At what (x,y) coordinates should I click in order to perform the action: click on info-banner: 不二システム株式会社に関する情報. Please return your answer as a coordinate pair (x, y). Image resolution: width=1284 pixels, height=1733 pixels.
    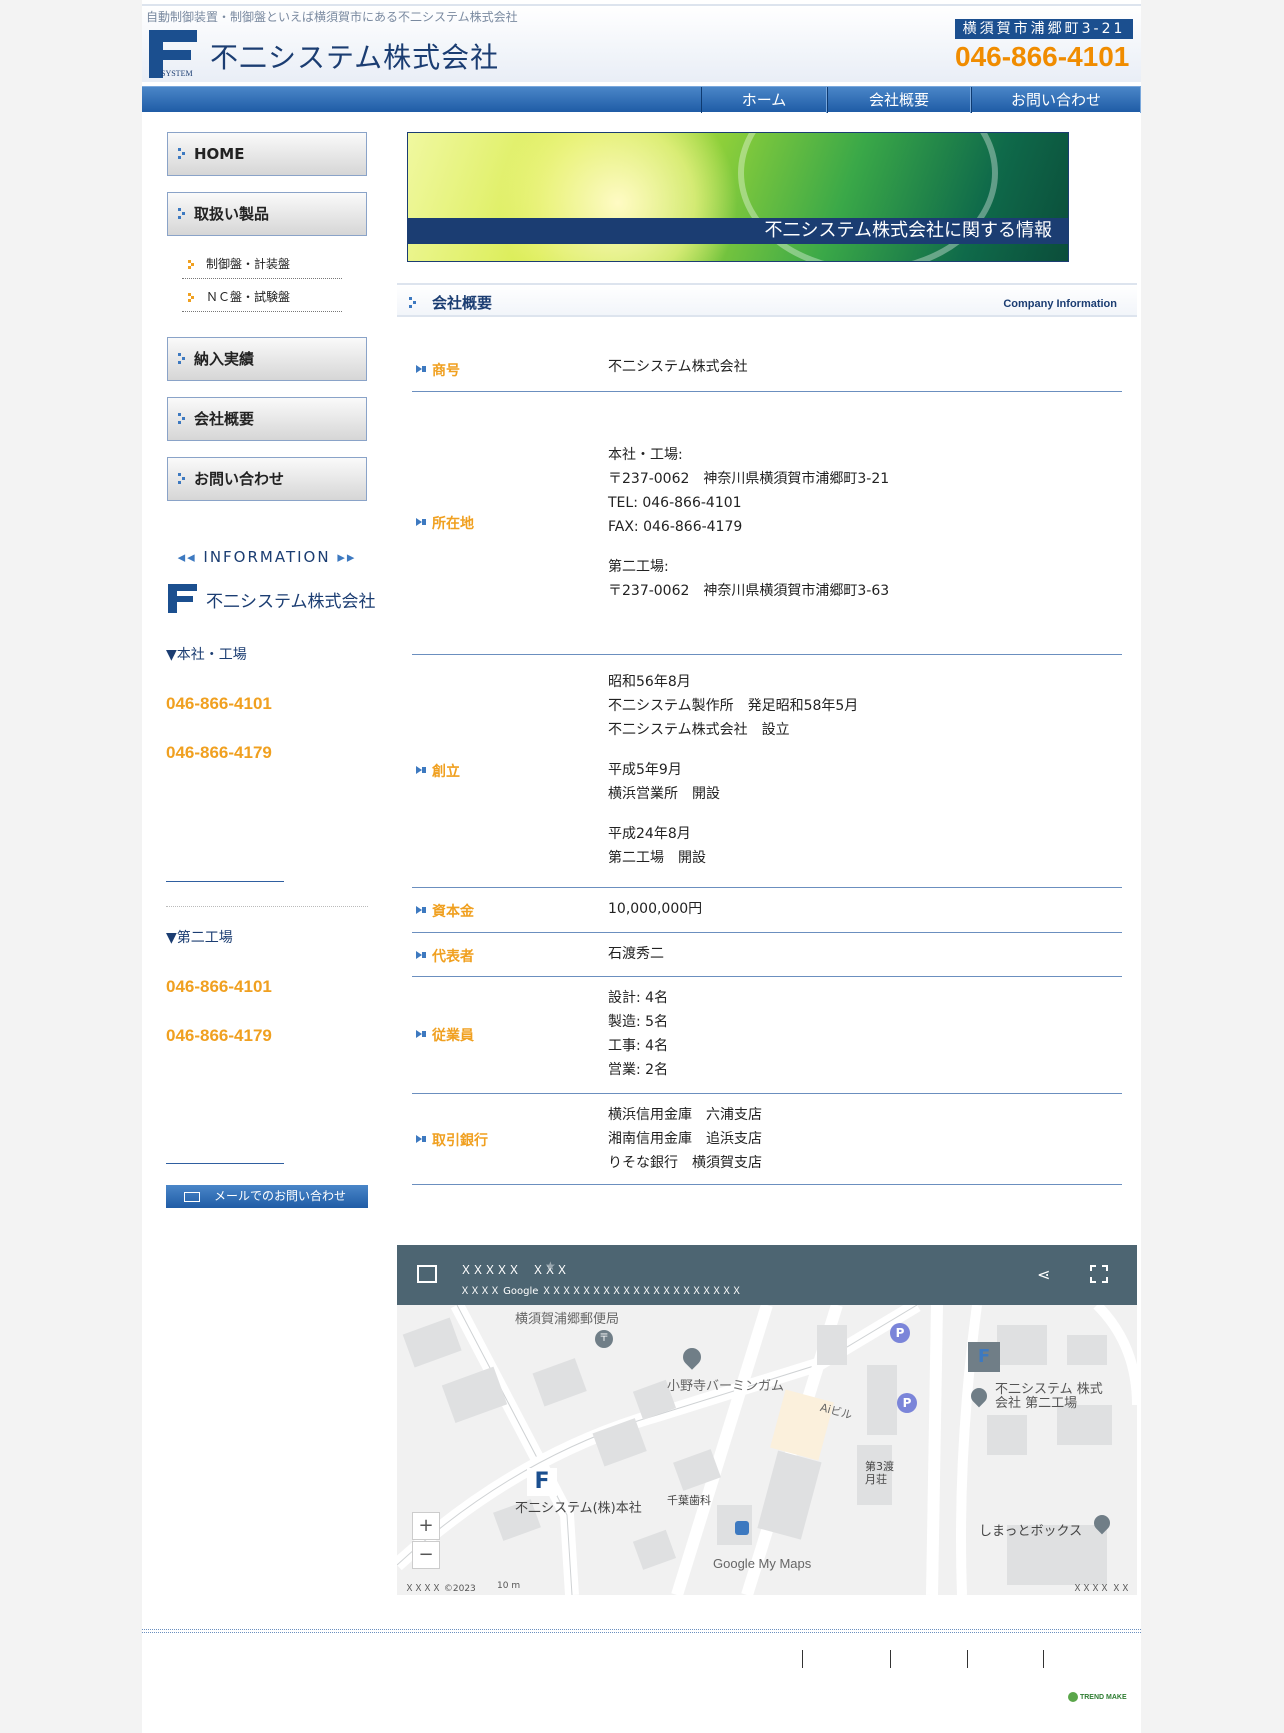
    Looking at the image, I should click on (738, 197).